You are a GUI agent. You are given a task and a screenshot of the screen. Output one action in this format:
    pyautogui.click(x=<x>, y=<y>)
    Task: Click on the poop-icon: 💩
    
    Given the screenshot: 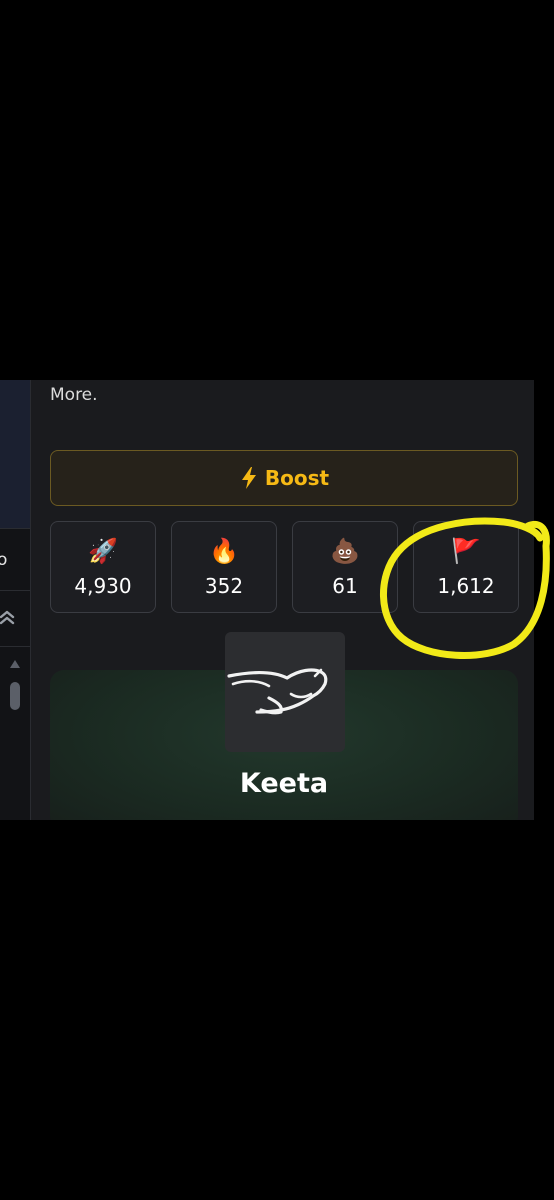 What is the action you would take?
    pyautogui.click(x=345, y=551)
    